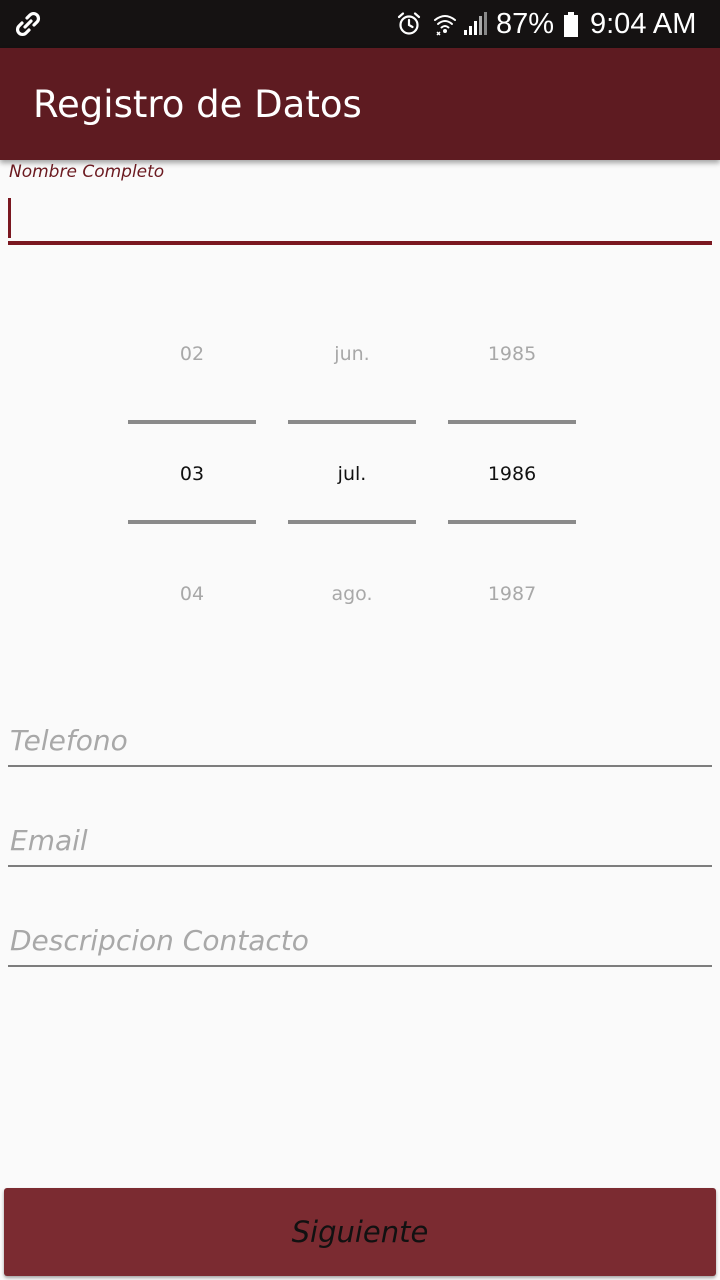 This screenshot has height=1280, width=720. Describe the element at coordinates (28, 24) in the screenshot. I see `link-icon` at that location.